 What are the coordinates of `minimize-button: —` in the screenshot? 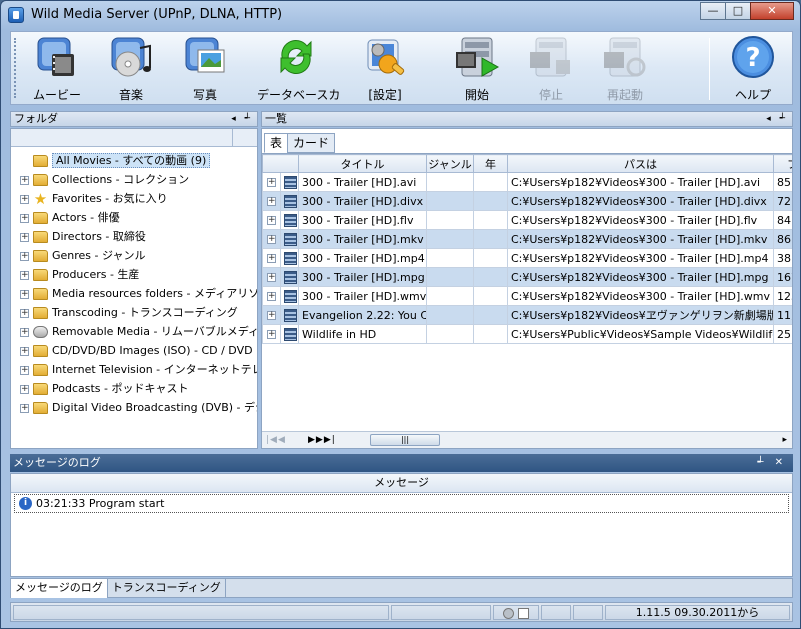 It's located at (713, 11).